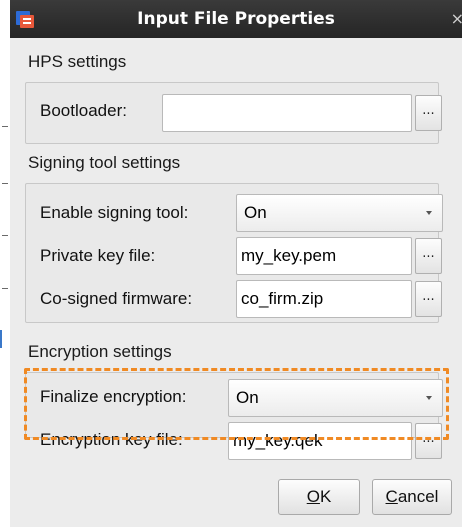 The width and height of the screenshot is (462, 527). What do you see at coordinates (412, 497) in the screenshot?
I see `cancel-button: Cancel` at bounding box center [412, 497].